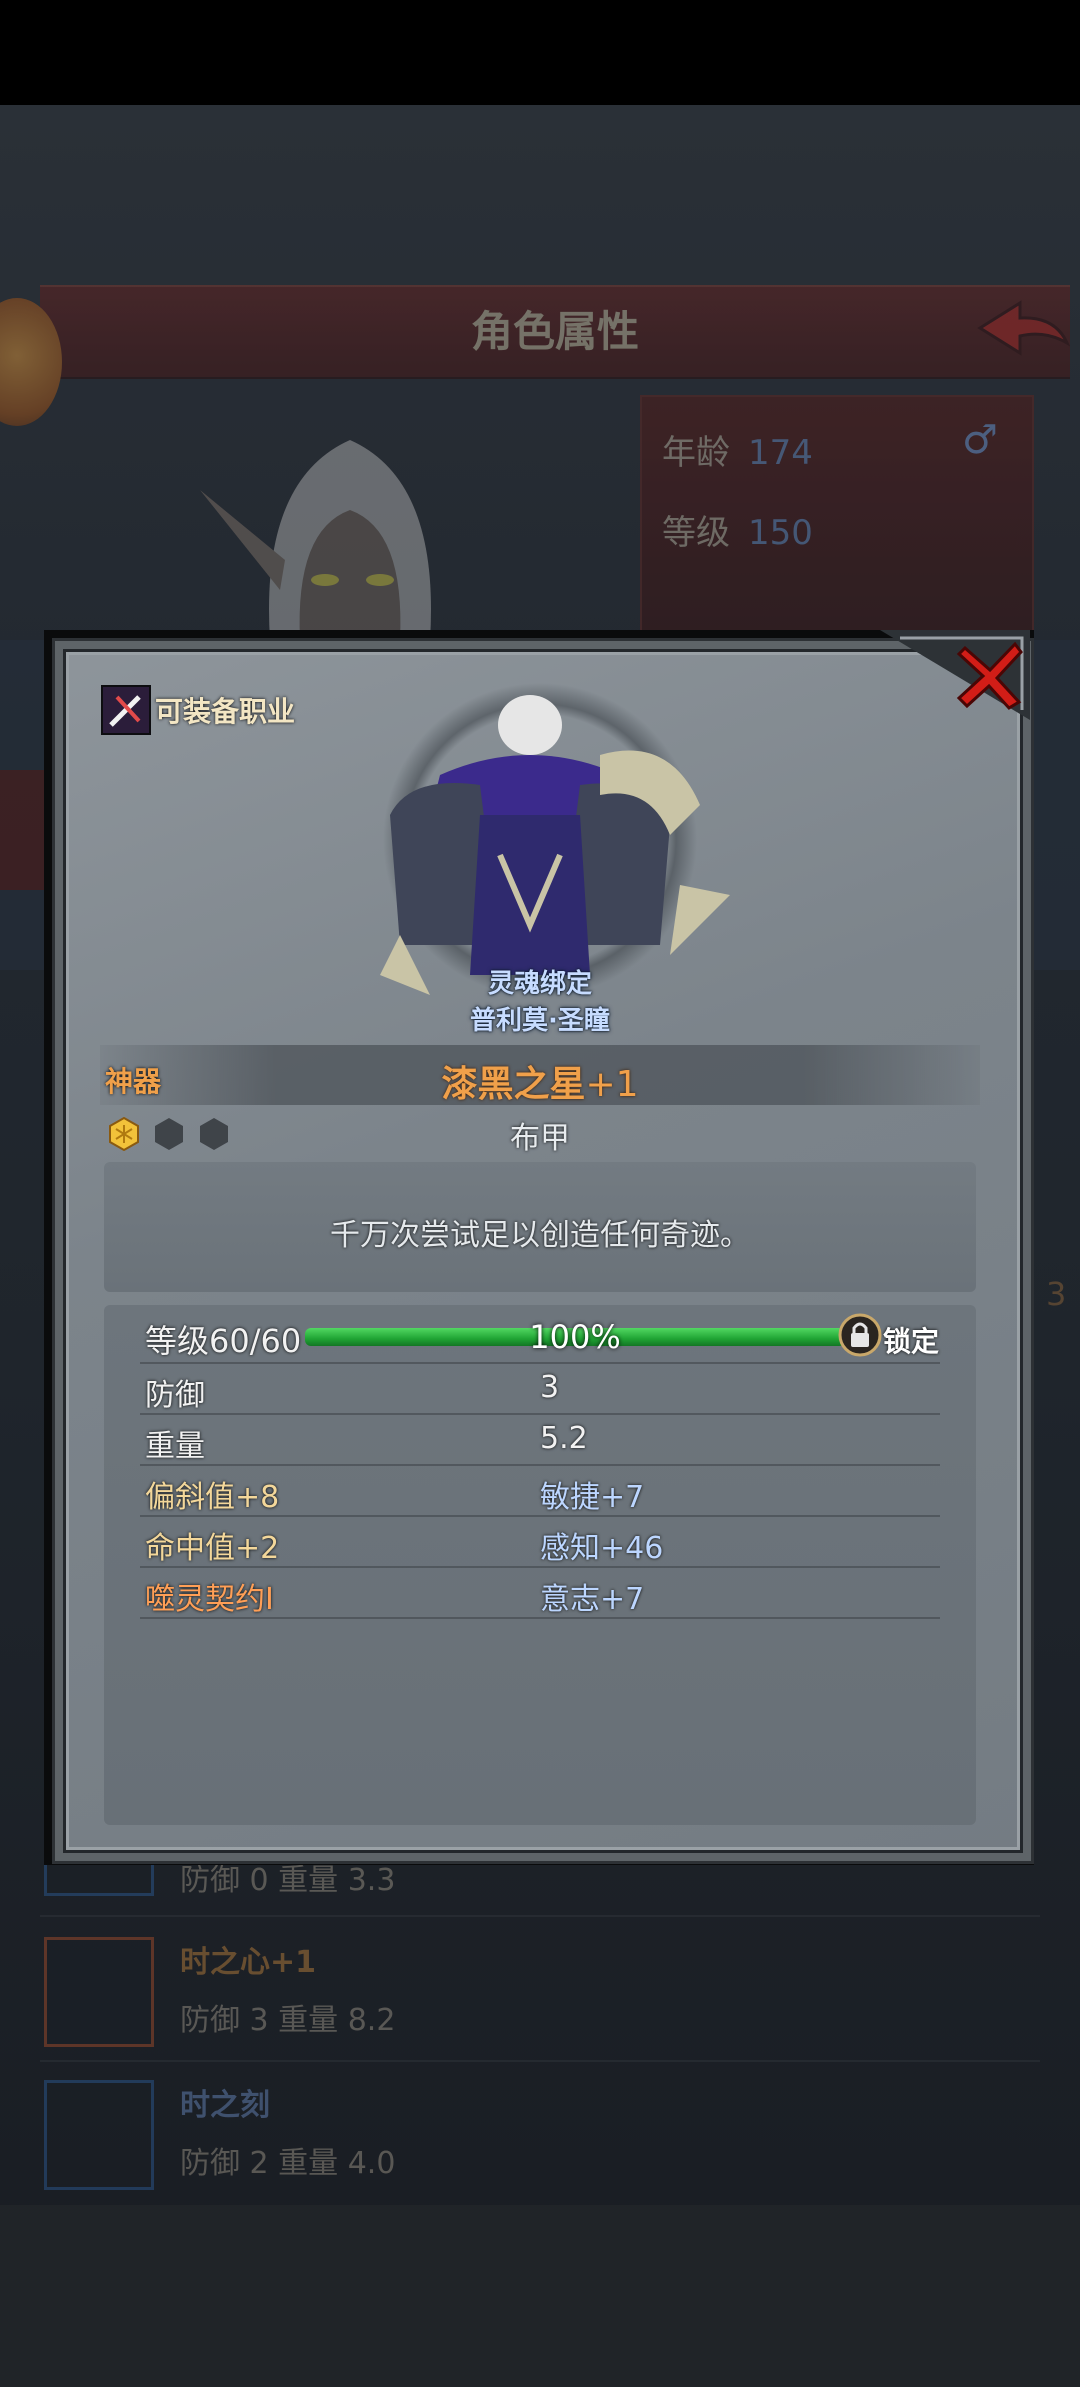 Image resolution: width=1080 pixels, height=2387 pixels. What do you see at coordinates (990, 675) in the screenshot?
I see `close-icon` at bounding box center [990, 675].